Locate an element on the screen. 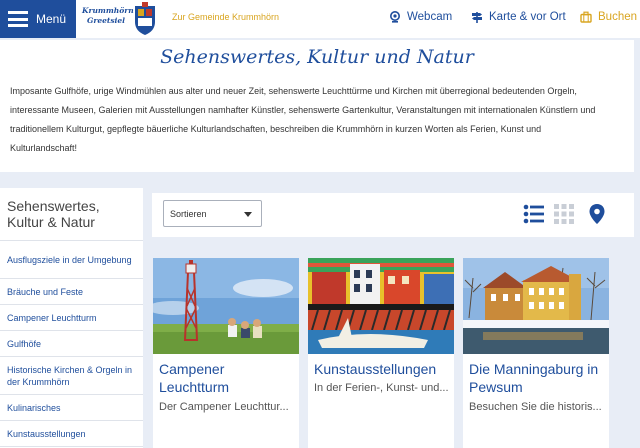 The height and width of the screenshot is (448, 640). sidebar-item-ausflugsziele: Ausflugsziele in der Umgebung is located at coordinates (71, 260).